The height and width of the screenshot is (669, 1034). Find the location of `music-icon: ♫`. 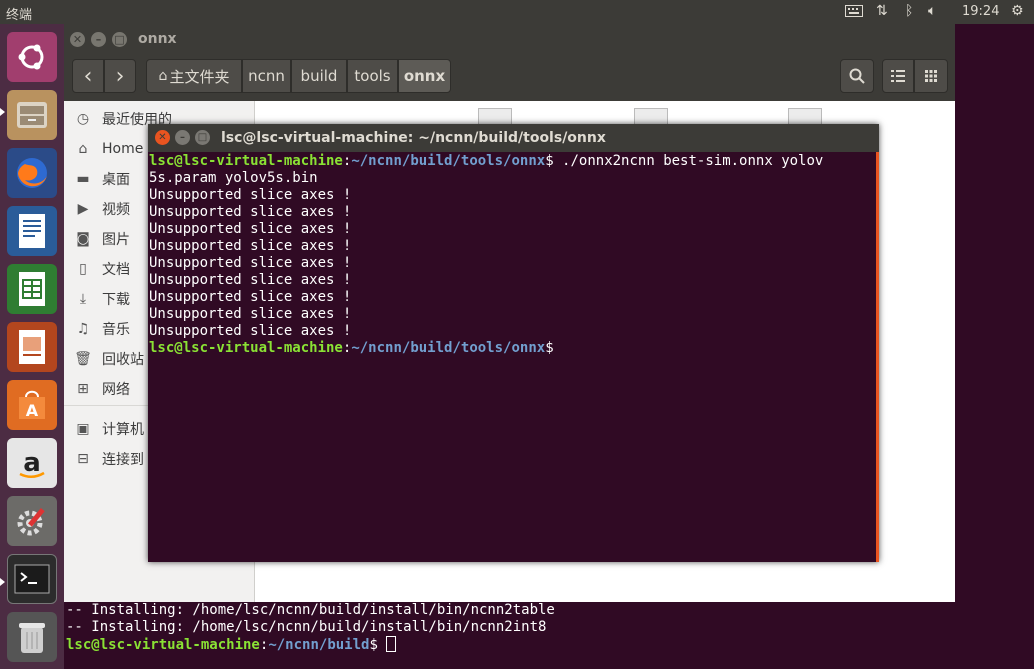

music-icon: ♫ is located at coordinates (83, 329).